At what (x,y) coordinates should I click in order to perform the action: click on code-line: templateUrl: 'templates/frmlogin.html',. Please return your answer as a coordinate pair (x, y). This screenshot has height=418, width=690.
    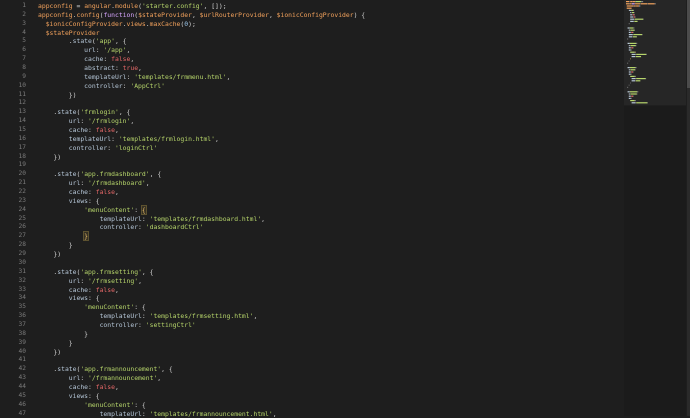
    Looking at the image, I should click on (328, 139).